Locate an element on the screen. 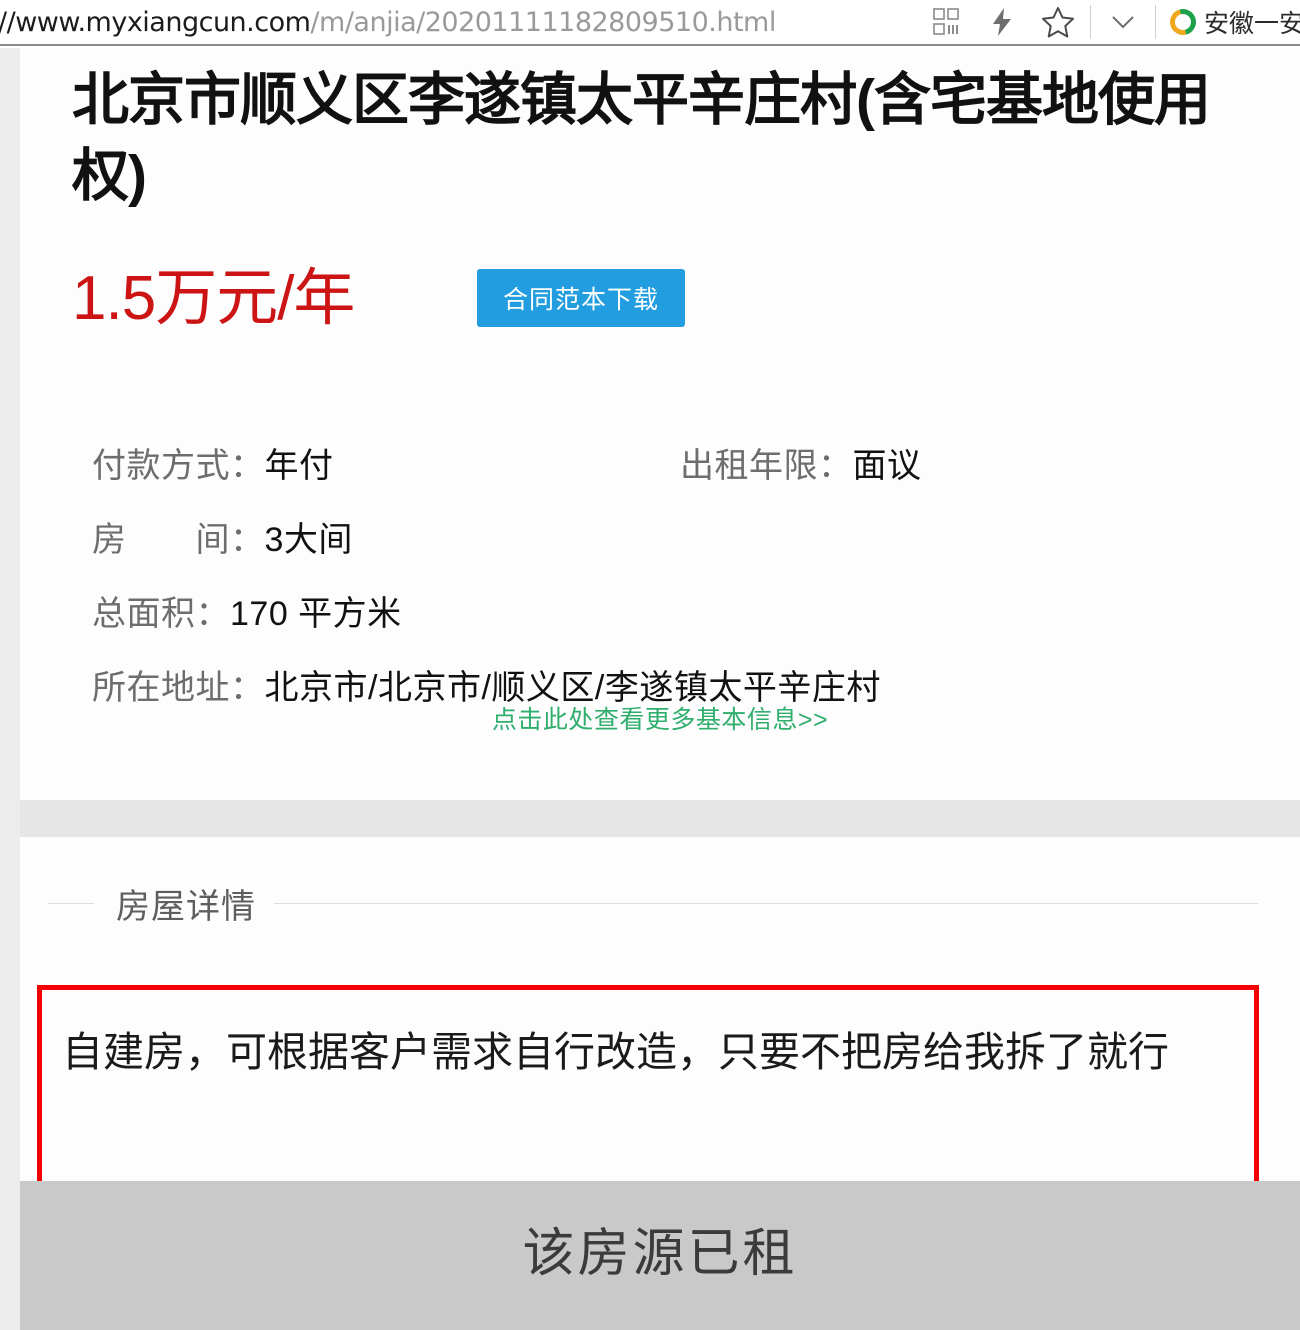  qr-code-icon is located at coordinates (946, 22).